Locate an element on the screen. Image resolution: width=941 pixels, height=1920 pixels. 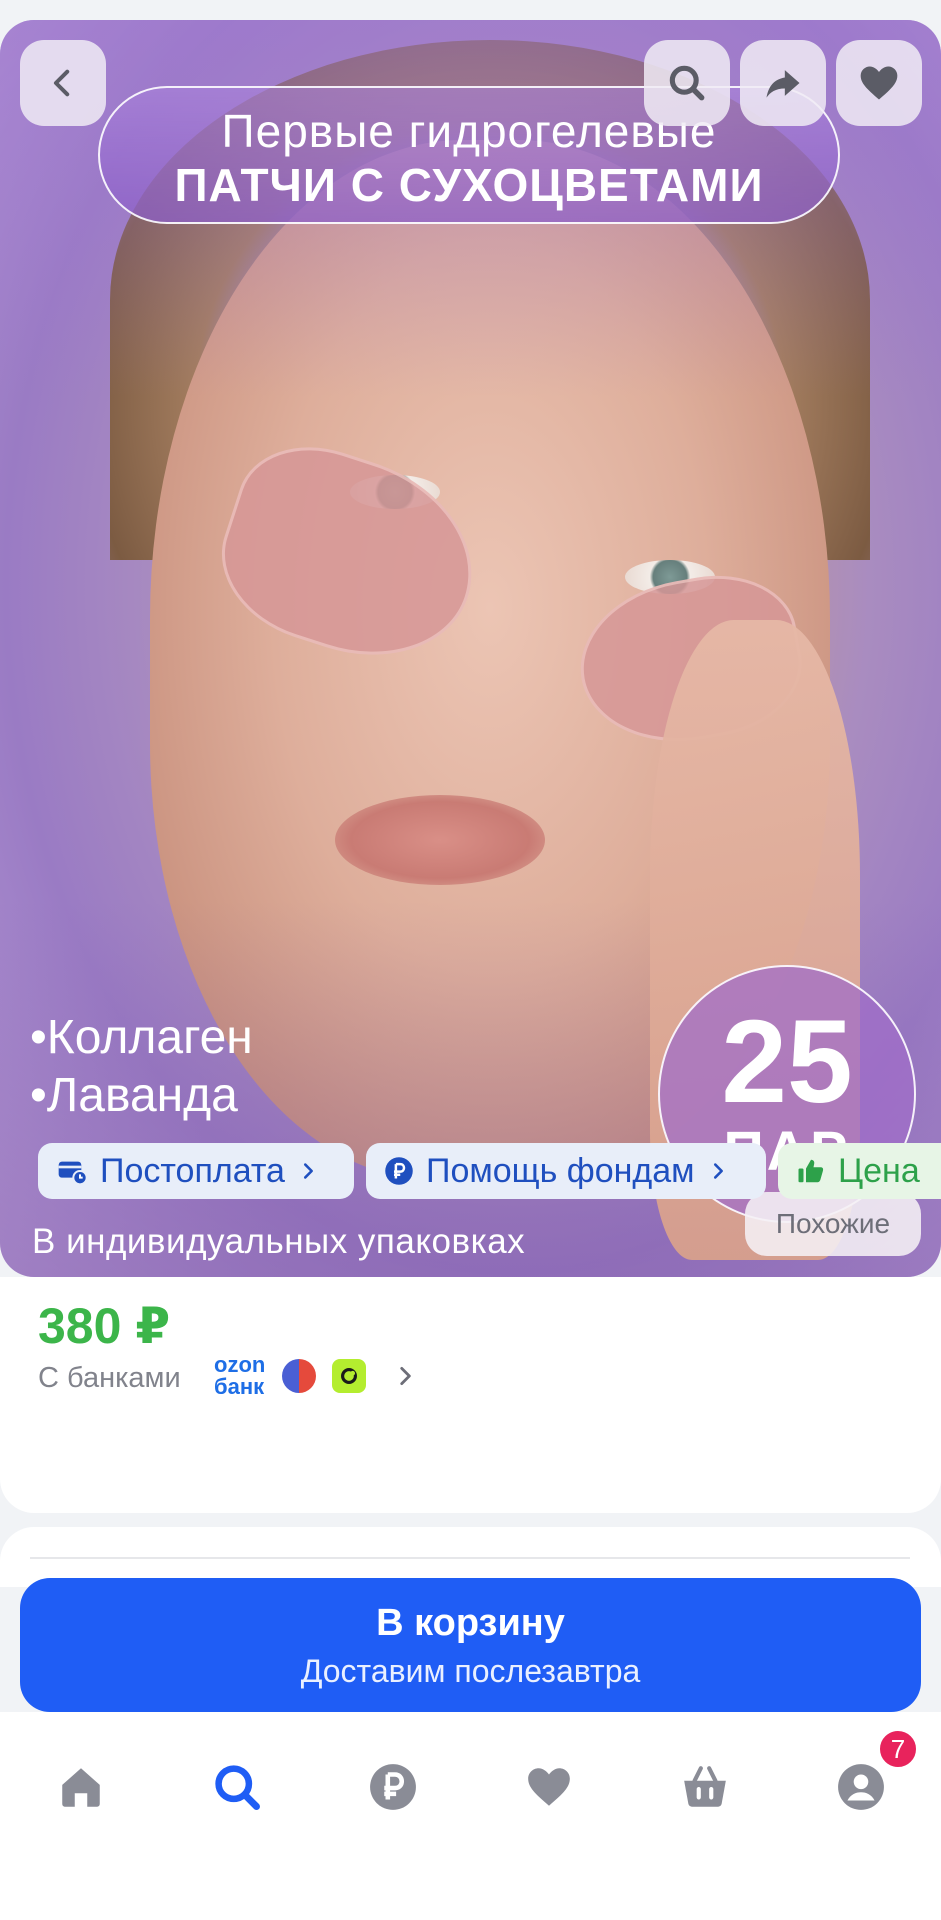
tab-cart is located at coordinates (705, 1787).